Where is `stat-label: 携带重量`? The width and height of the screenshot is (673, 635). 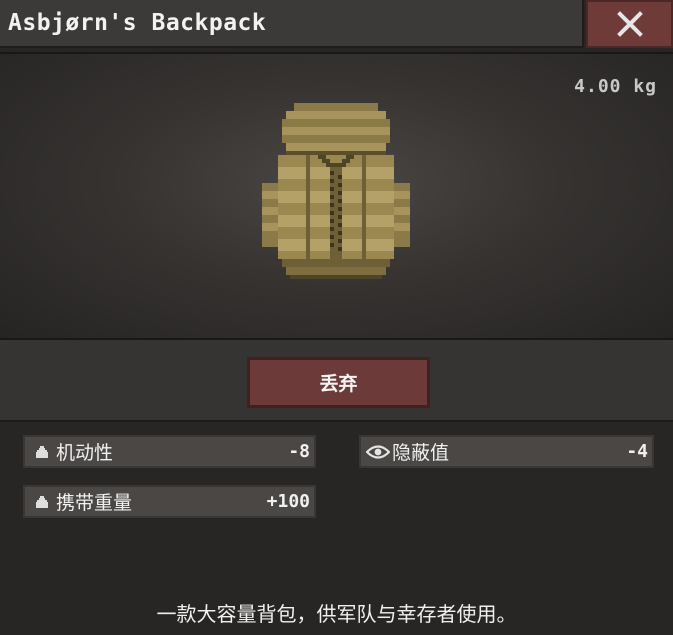 stat-label: 携带重量 is located at coordinates (94, 503).